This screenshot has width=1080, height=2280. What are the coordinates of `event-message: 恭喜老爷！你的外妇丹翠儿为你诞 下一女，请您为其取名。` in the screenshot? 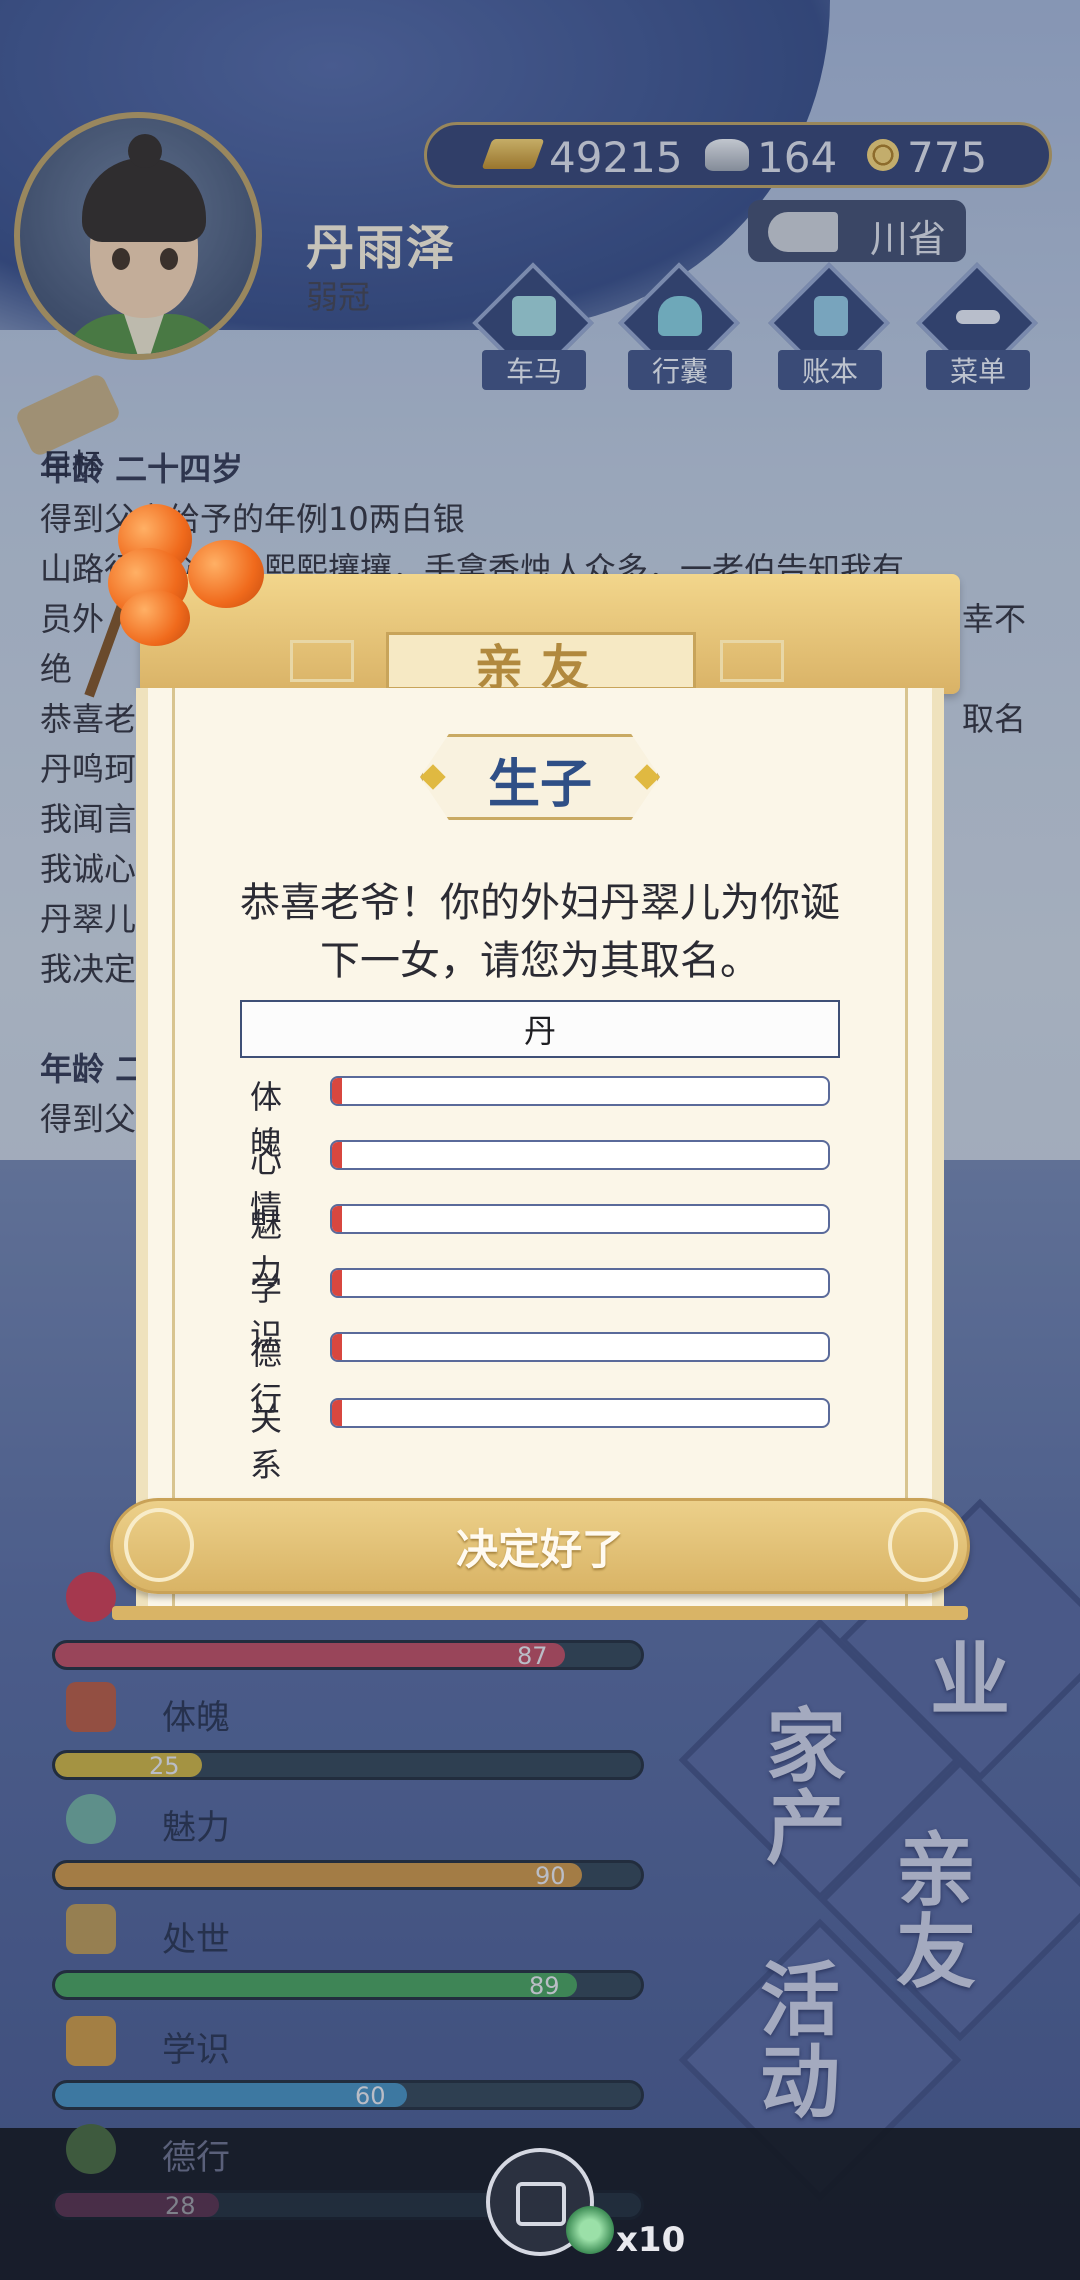 It's located at (540, 932).